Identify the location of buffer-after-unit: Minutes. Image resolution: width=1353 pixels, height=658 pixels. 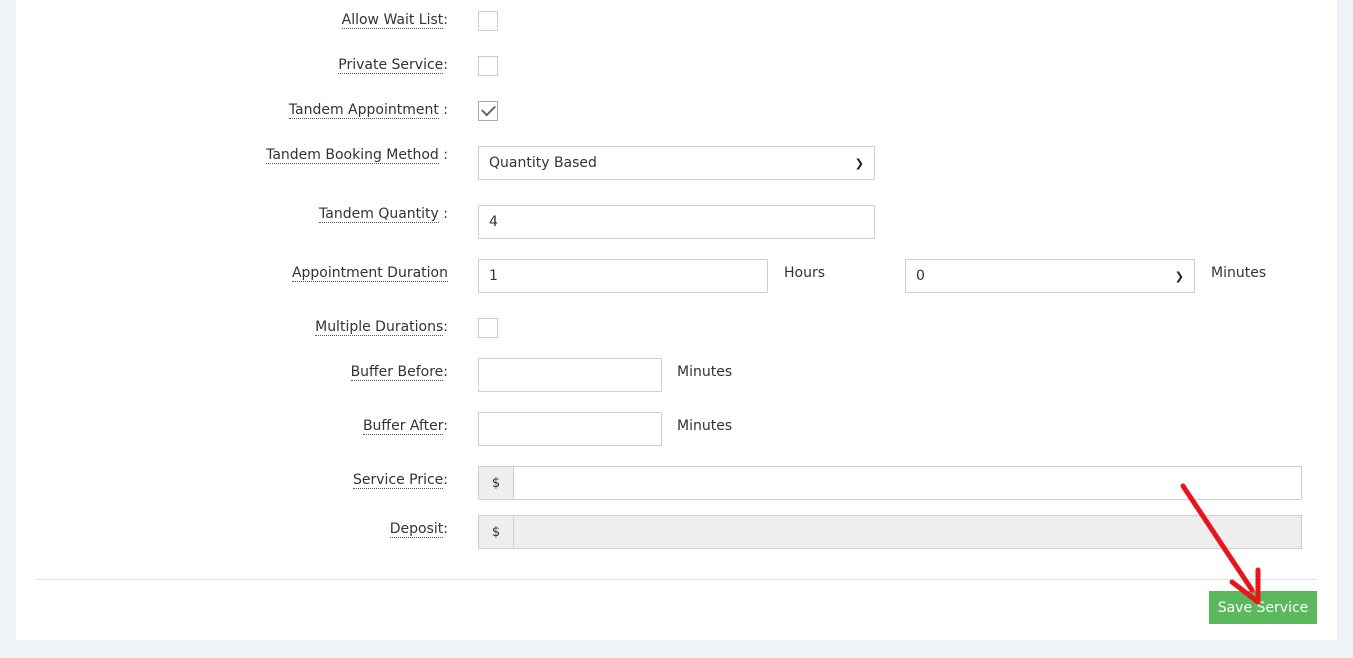
(705, 426).